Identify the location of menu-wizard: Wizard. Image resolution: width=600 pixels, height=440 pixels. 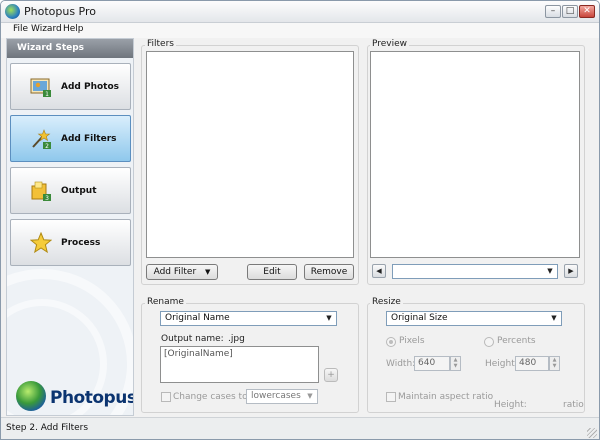
(46, 29).